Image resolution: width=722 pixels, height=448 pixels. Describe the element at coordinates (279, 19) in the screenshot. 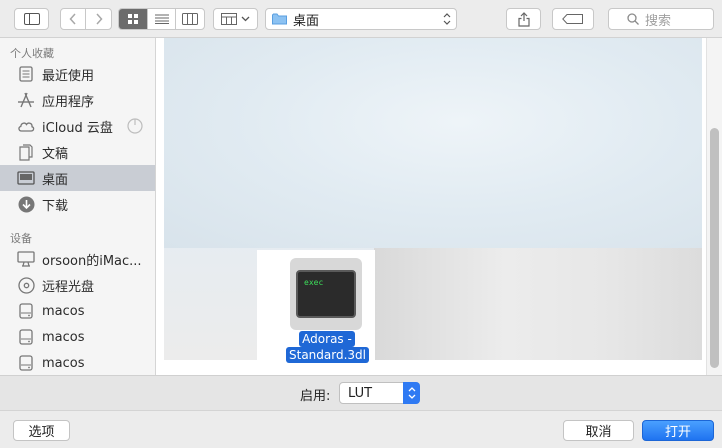

I see `folder-icon` at that location.